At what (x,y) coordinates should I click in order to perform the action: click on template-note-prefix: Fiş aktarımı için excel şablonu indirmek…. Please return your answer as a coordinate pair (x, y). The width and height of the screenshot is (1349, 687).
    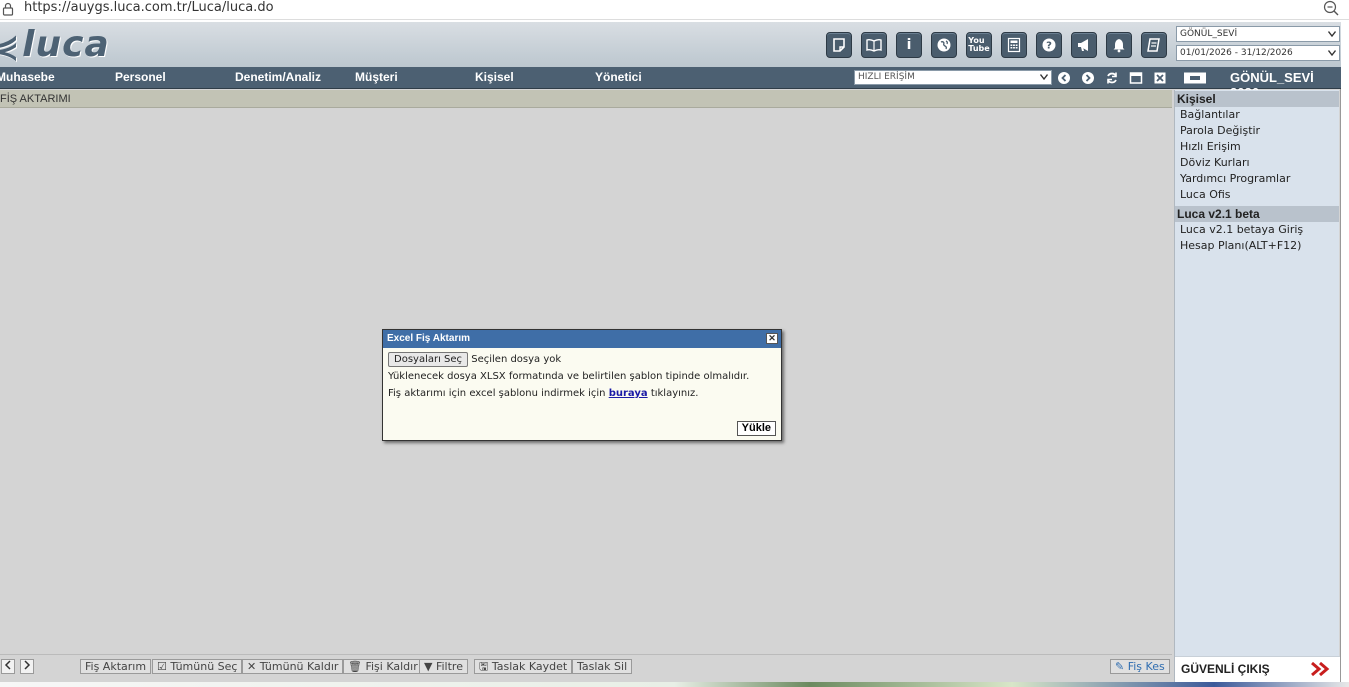
    Looking at the image, I should click on (497, 393).